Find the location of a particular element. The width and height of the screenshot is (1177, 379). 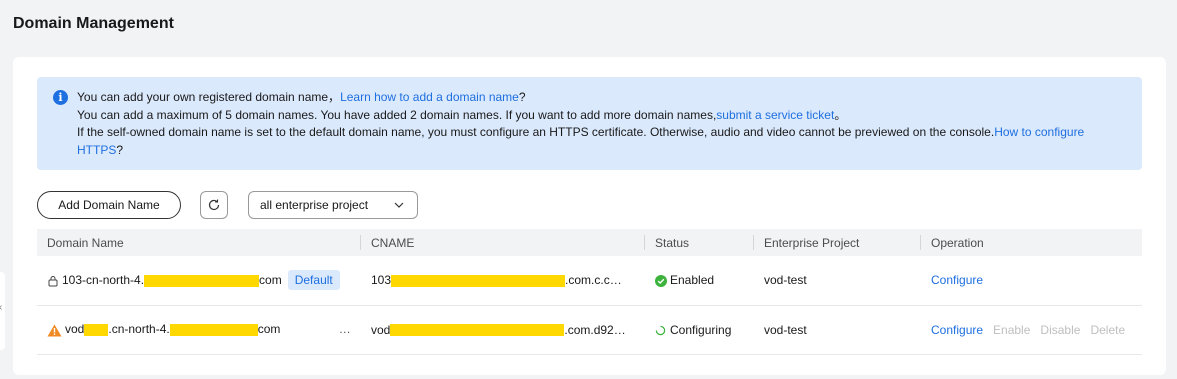

warning-icon is located at coordinates (54, 330).